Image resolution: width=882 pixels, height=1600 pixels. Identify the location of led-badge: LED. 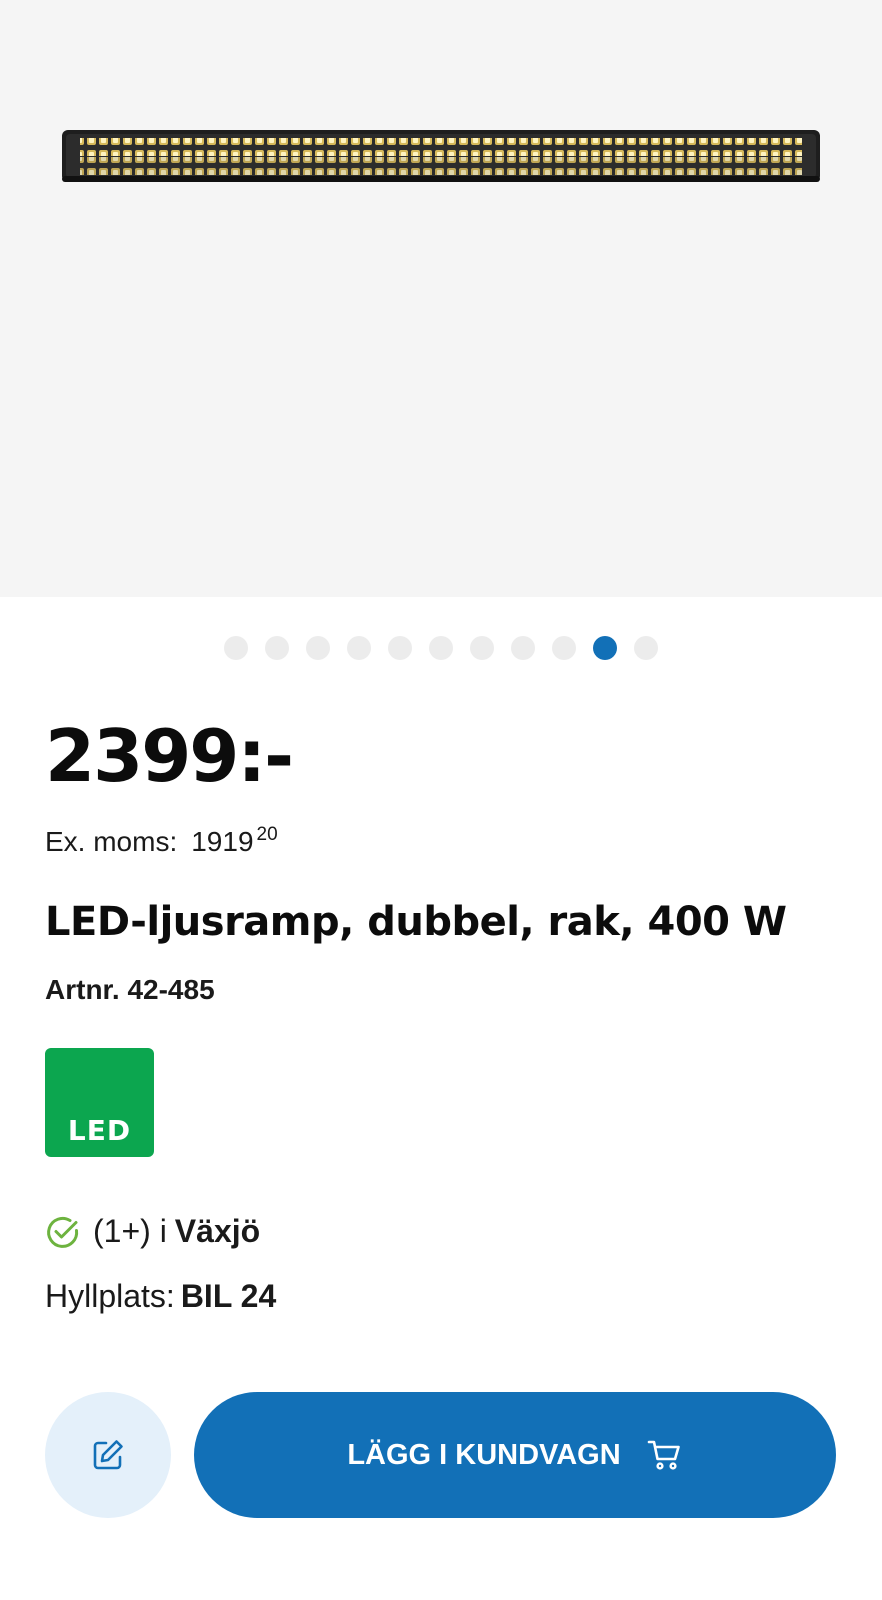
(99, 1102).